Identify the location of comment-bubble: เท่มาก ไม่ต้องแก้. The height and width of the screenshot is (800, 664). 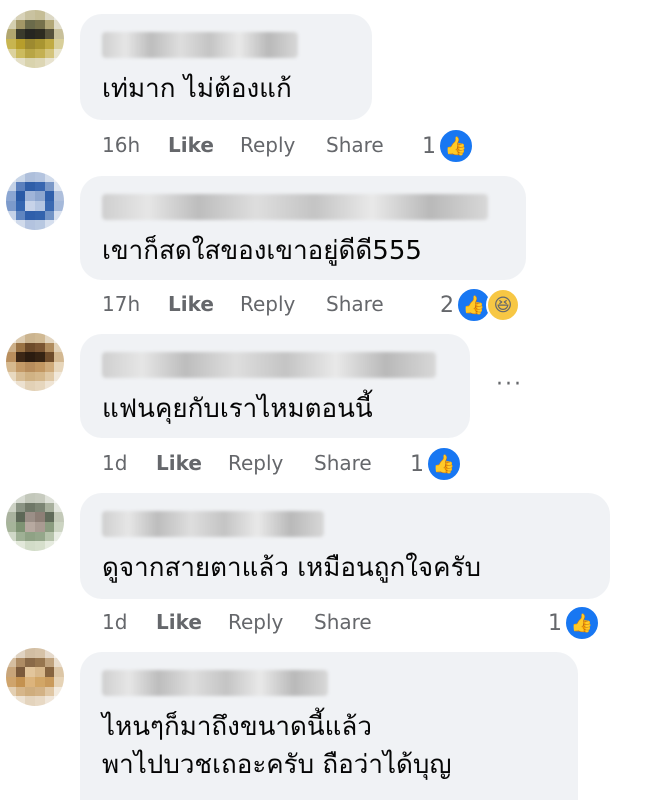
(226, 67).